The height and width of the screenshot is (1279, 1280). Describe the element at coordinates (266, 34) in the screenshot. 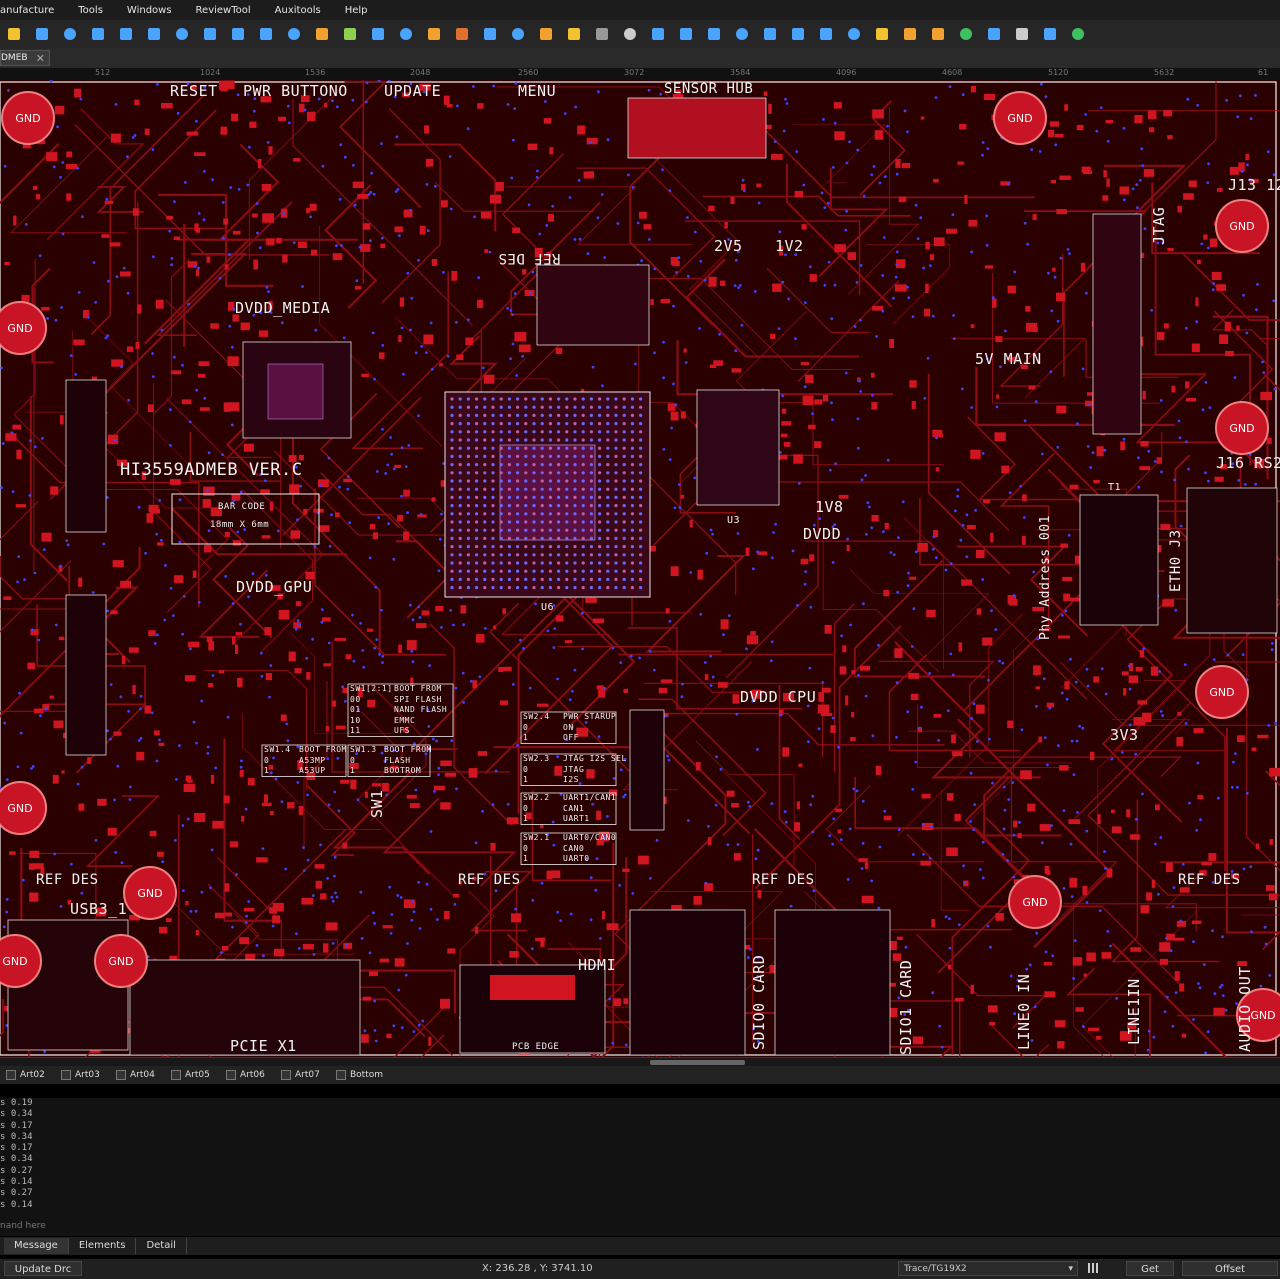

I see `text-alt-icon` at that location.